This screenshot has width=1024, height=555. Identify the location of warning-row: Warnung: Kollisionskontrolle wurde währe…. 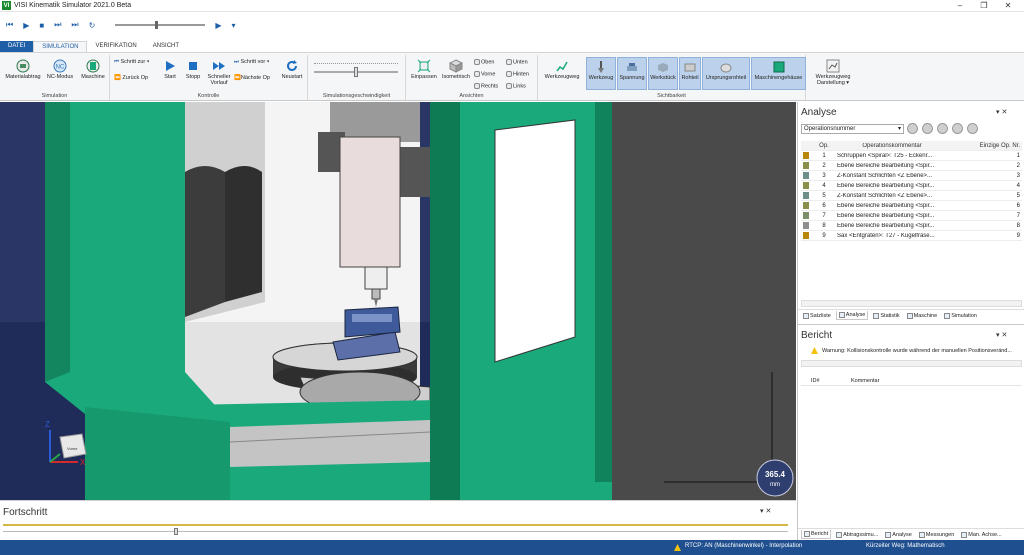
(911, 350).